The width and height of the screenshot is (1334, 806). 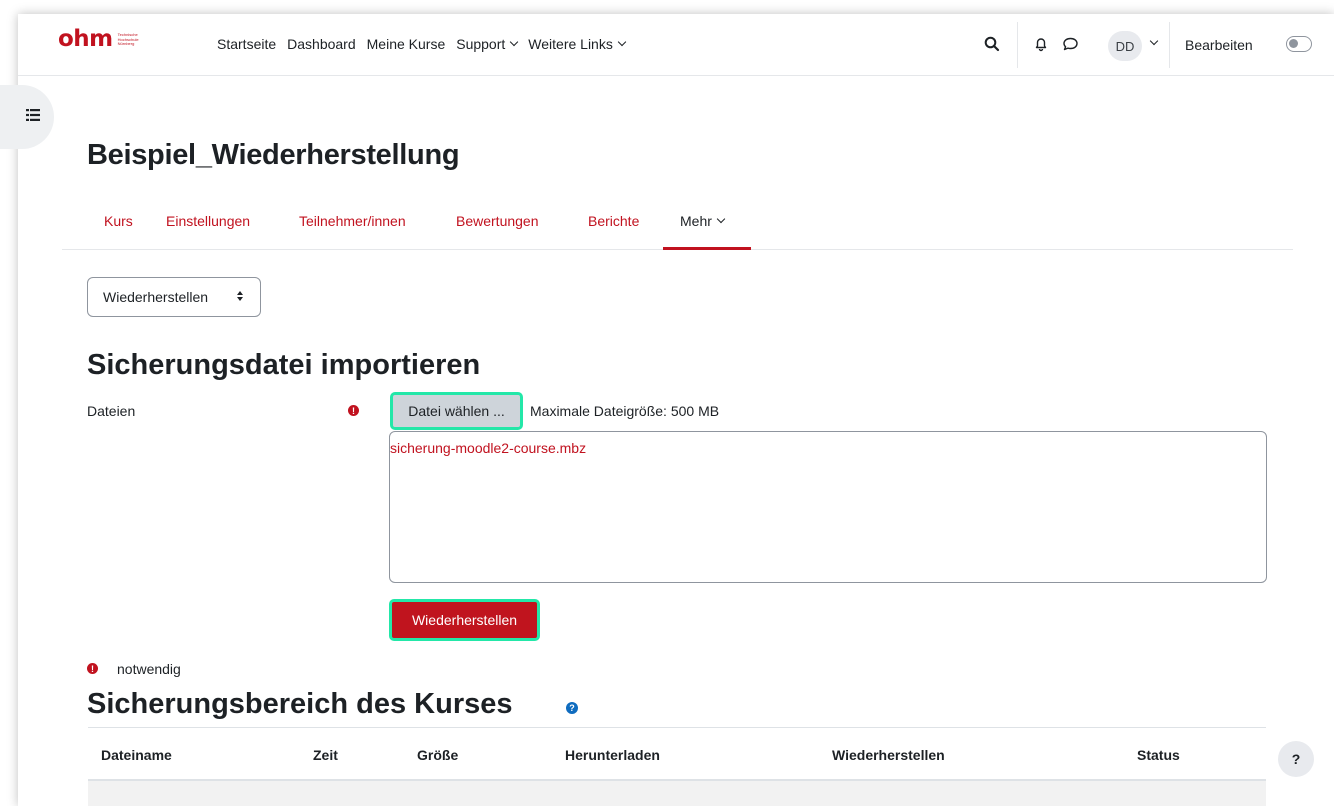 I want to click on column-header-status: Status, so click(x=1158, y=755).